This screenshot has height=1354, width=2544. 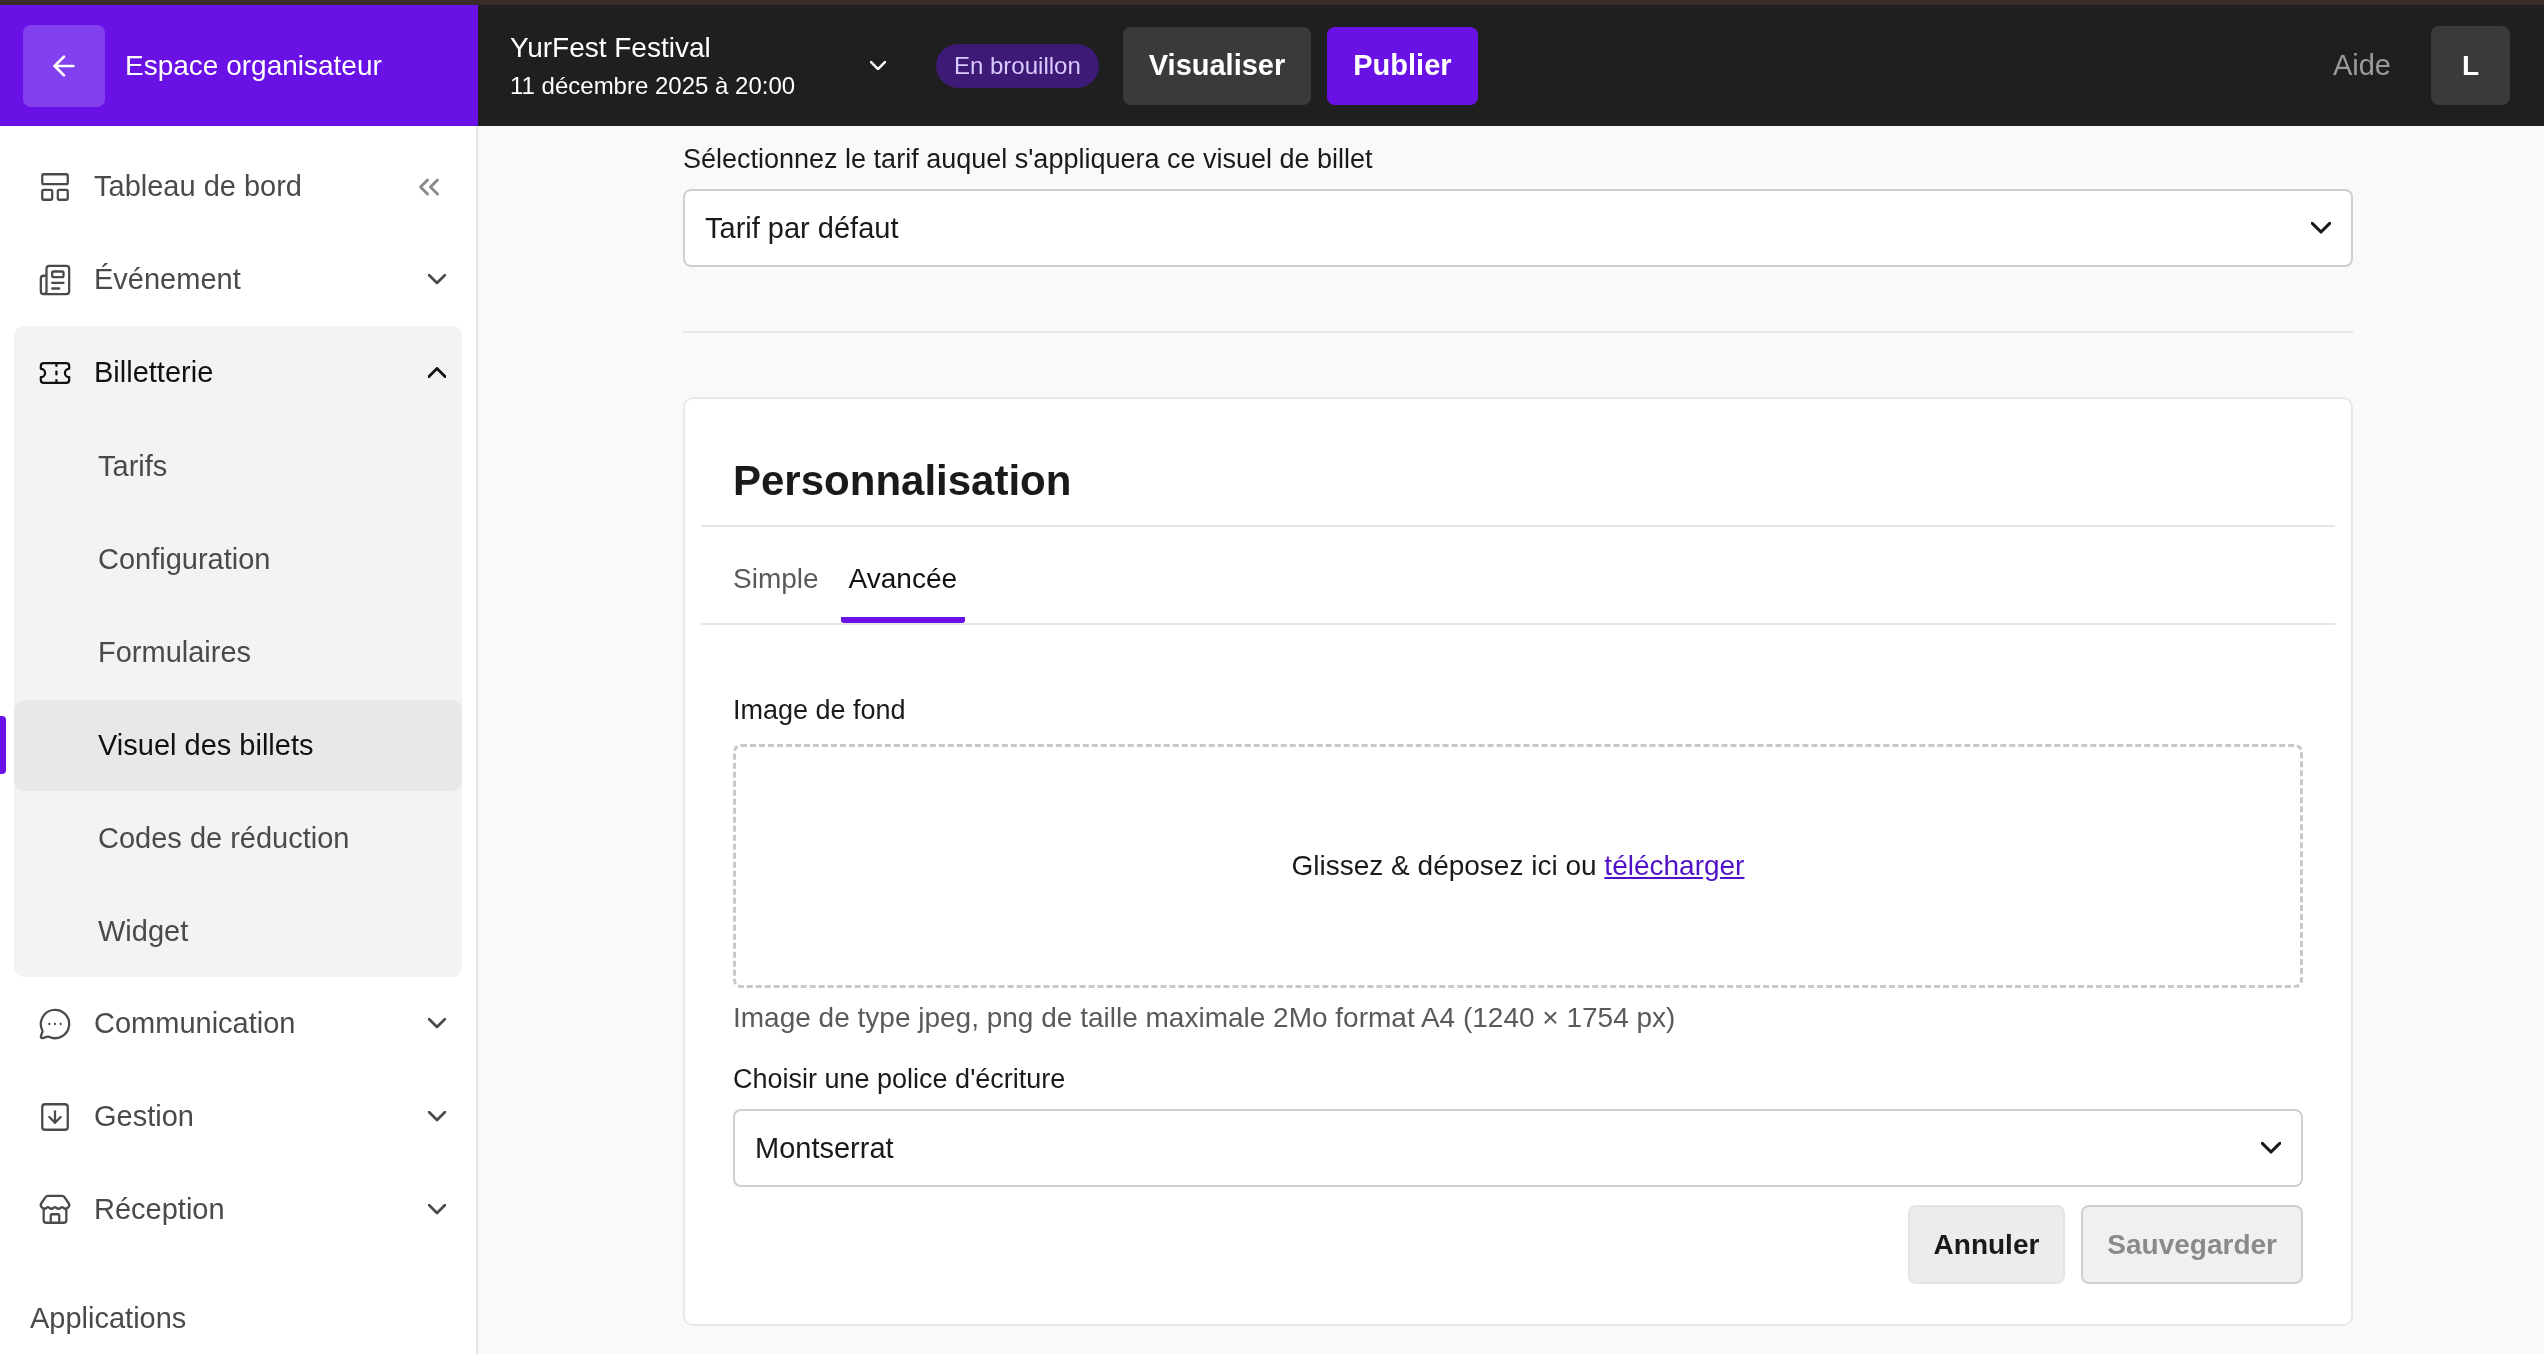 What do you see at coordinates (1017, 65) in the screenshot?
I see `status-badge: En brouillon` at bounding box center [1017, 65].